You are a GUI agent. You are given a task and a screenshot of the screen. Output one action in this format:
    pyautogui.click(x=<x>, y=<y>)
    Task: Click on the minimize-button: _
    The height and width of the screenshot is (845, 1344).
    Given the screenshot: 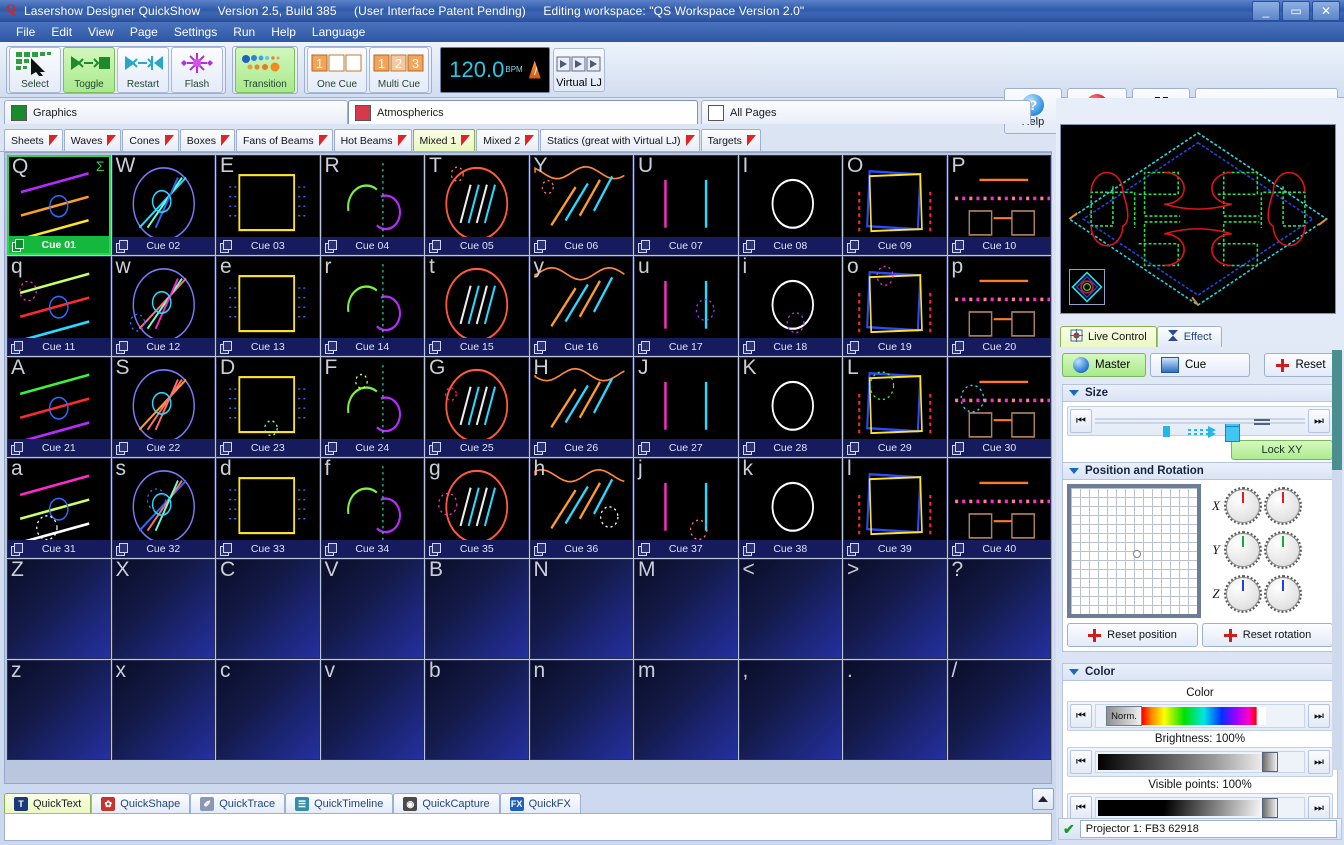 What is the action you would take?
    pyautogui.click(x=1266, y=11)
    